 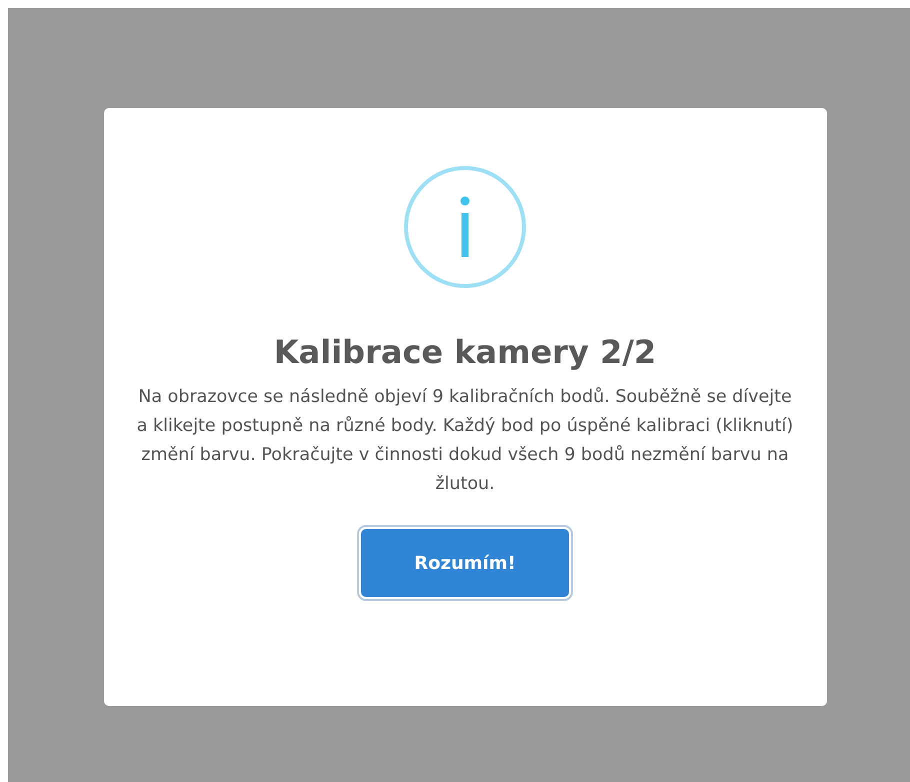 I want to click on dialog-title: Kalibrace kamery 2/2, so click(x=465, y=352).